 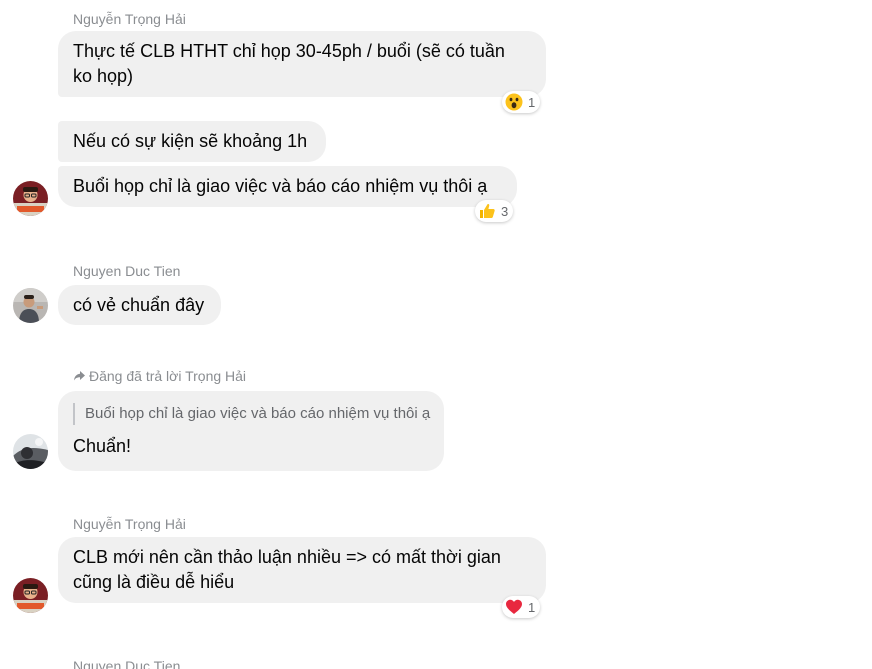 What do you see at coordinates (154, 582) in the screenshot?
I see `message-text-line: cũng là điều dễ hiểu` at bounding box center [154, 582].